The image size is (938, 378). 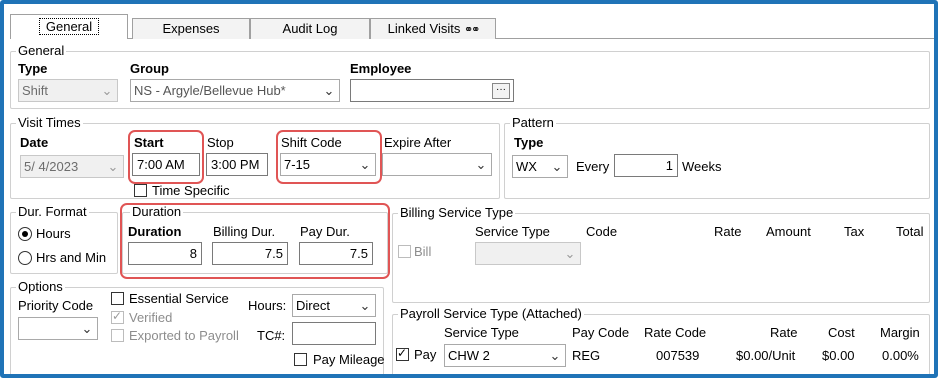 I want to click on tab-expenses: Expenses, so click(x=191, y=28).